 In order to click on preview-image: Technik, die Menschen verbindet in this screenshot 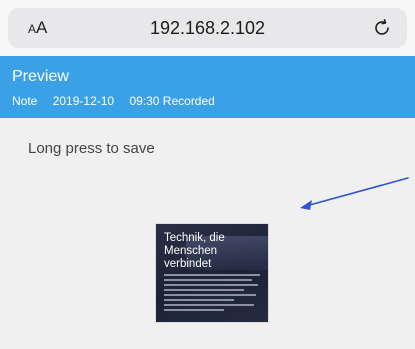, I will do `click(212, 273)`.